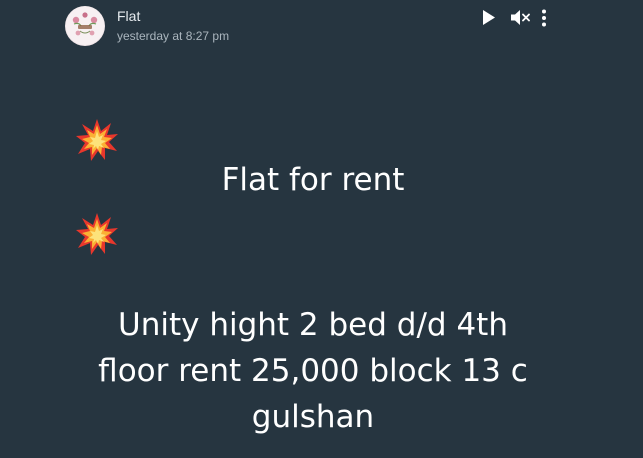 Image resolution: width=643 pixels, height=458 pixels. What do you see at coordinates (313, 180) in the screenshot?
I see `post-headline: Flat for rent` at bounding box center [313, 180].